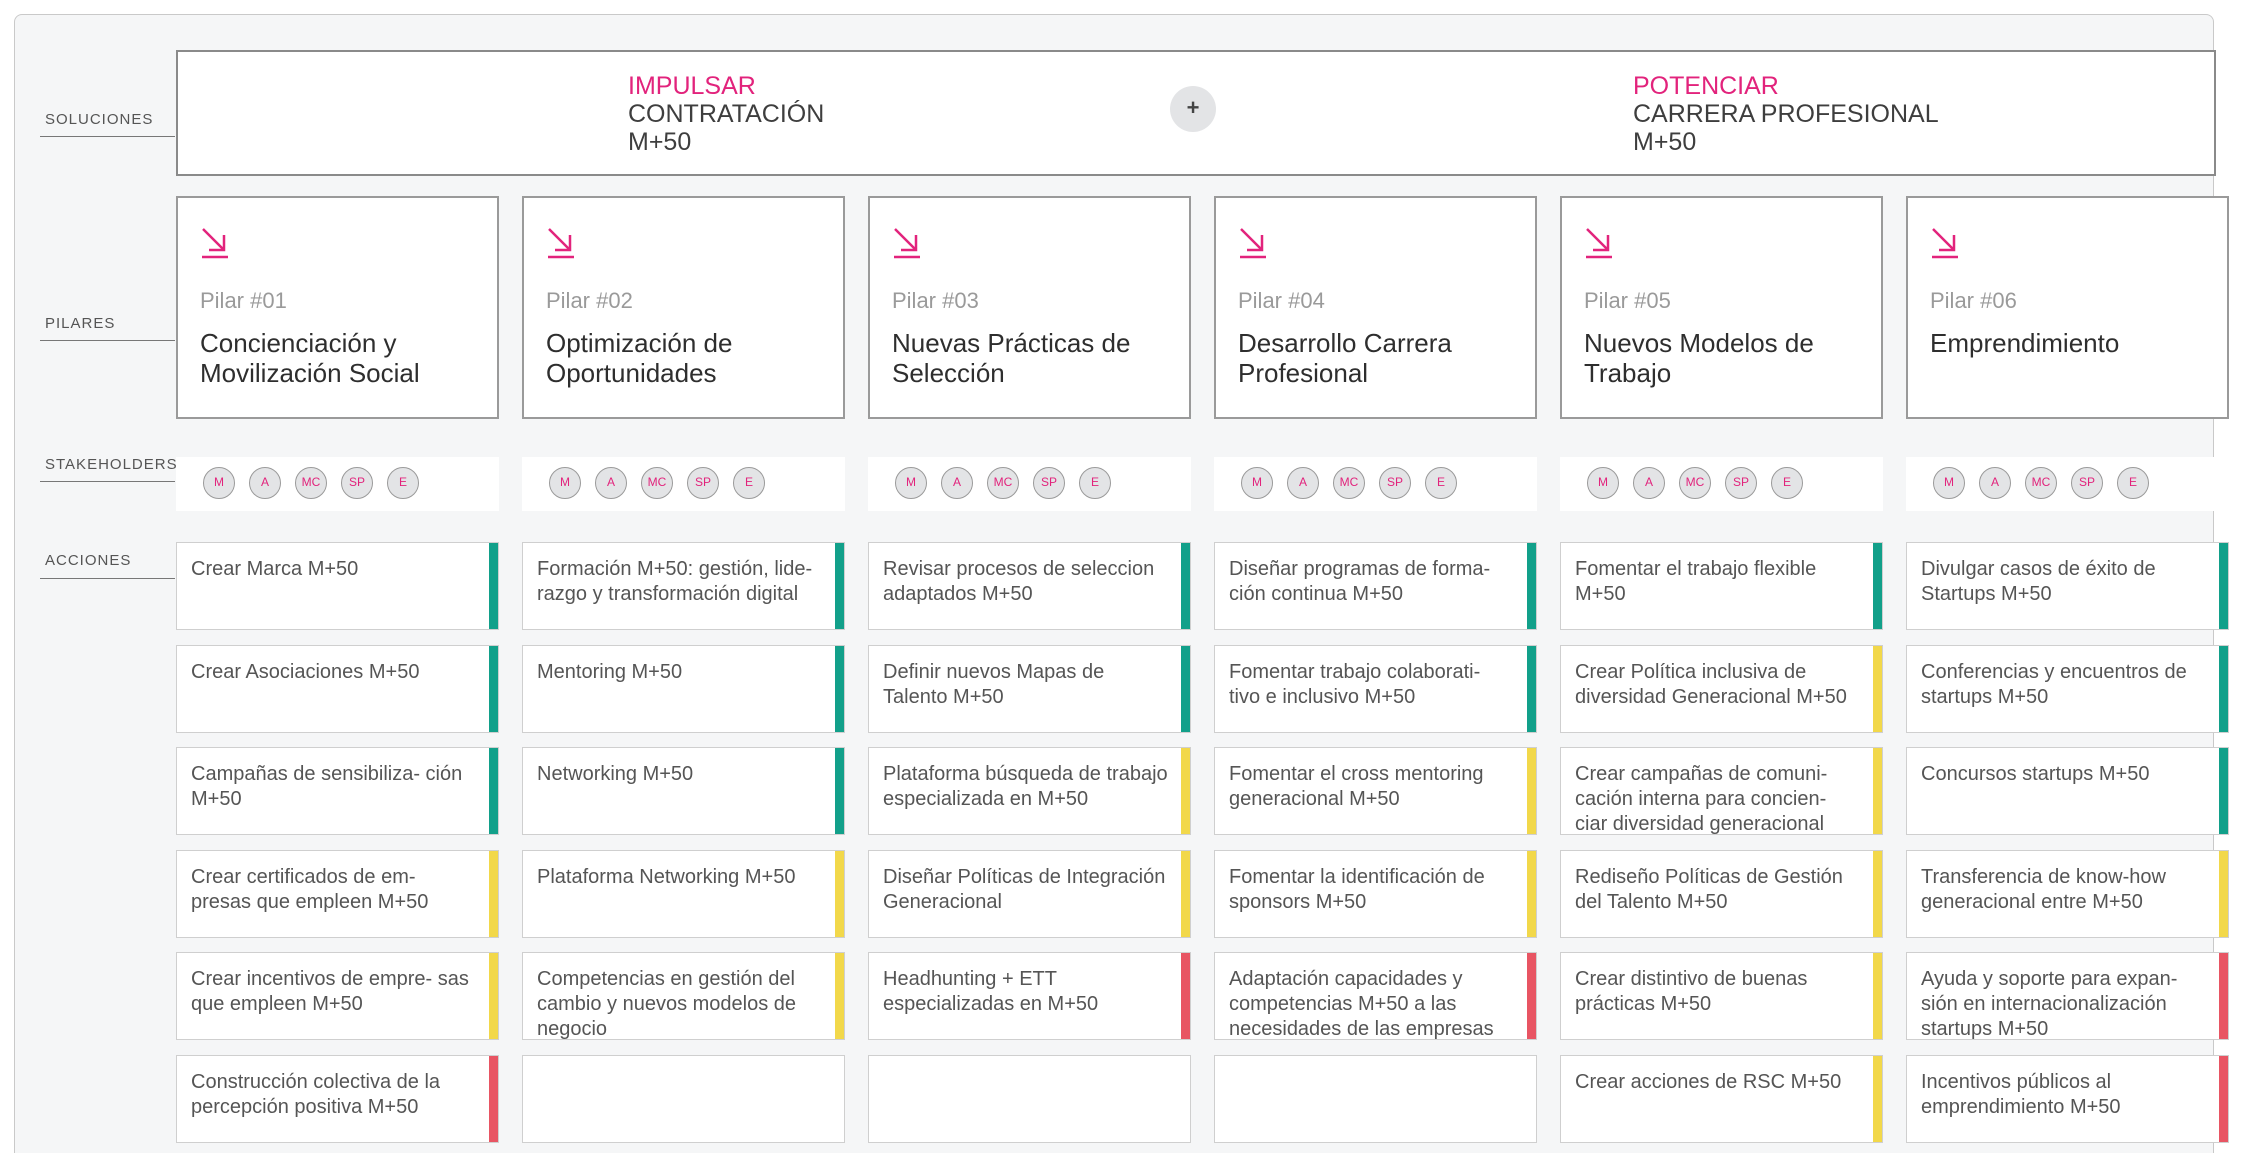 The width and height of the screenshot is (2260, 1153). I want to click on action-card: Divulgar casos de éxito de Startups M+50, so click(2067, 586).